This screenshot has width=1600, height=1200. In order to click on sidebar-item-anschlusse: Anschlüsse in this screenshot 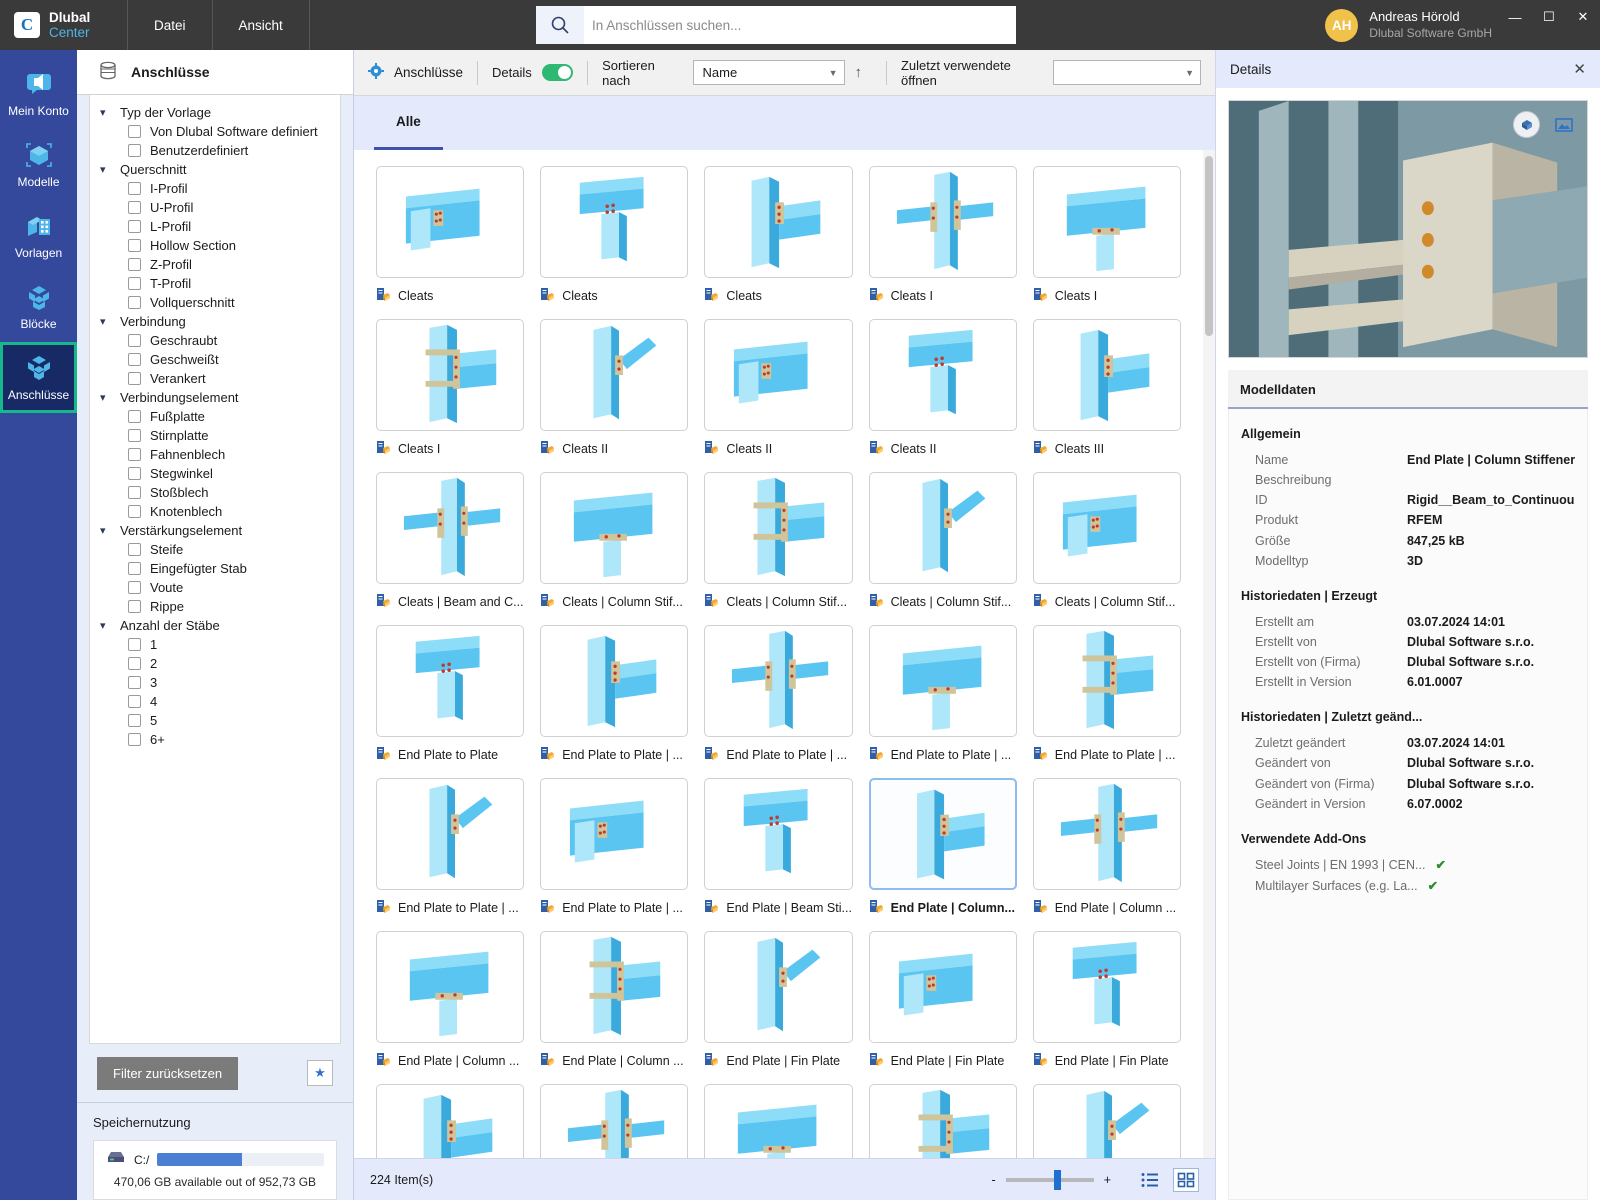, I will do `click(38, 377)`.